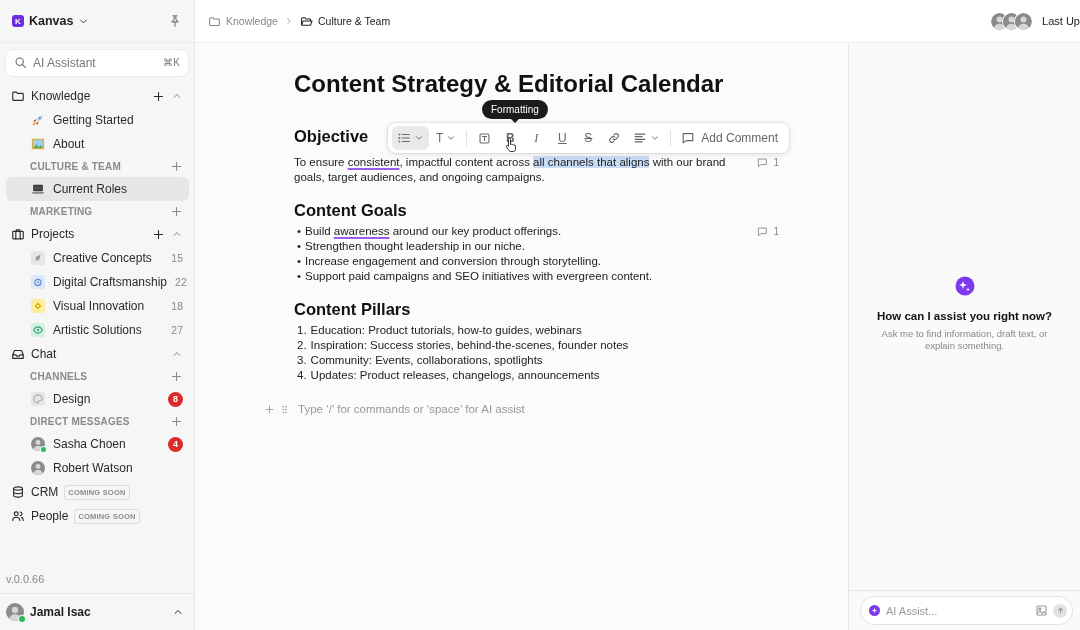 This screenshot has width=1080, height=630. I want to click on assistant-heading: How can I assist you right now?, so click(964, 316).